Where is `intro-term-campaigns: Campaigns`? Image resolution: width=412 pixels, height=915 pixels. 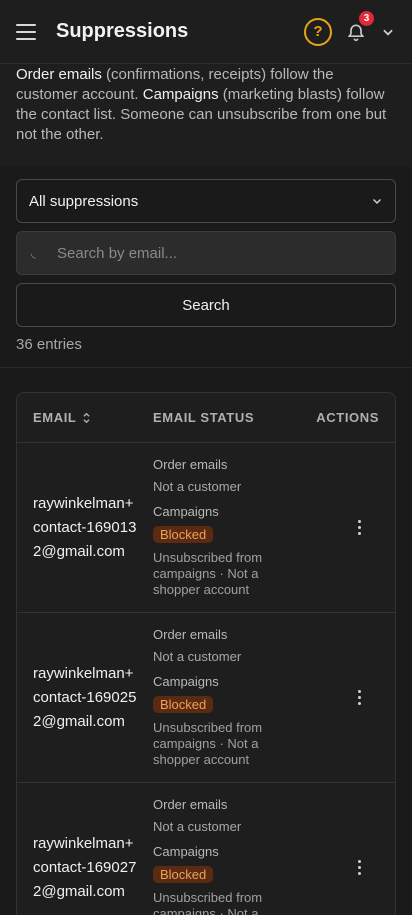 intro-term-campaigns: Campaigns is located at coordinates (180, 94).